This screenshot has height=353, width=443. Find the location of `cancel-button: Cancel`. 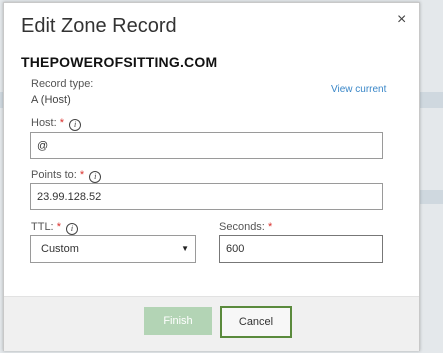

cancel-button: Cancel is located at coordinates (256, 322).